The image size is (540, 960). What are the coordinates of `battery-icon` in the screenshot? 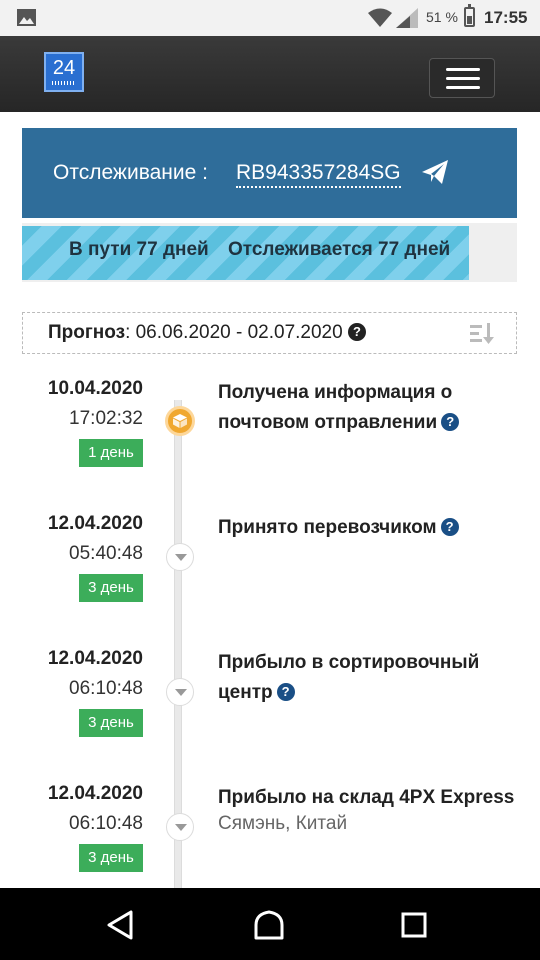 It's located at (469, 15).